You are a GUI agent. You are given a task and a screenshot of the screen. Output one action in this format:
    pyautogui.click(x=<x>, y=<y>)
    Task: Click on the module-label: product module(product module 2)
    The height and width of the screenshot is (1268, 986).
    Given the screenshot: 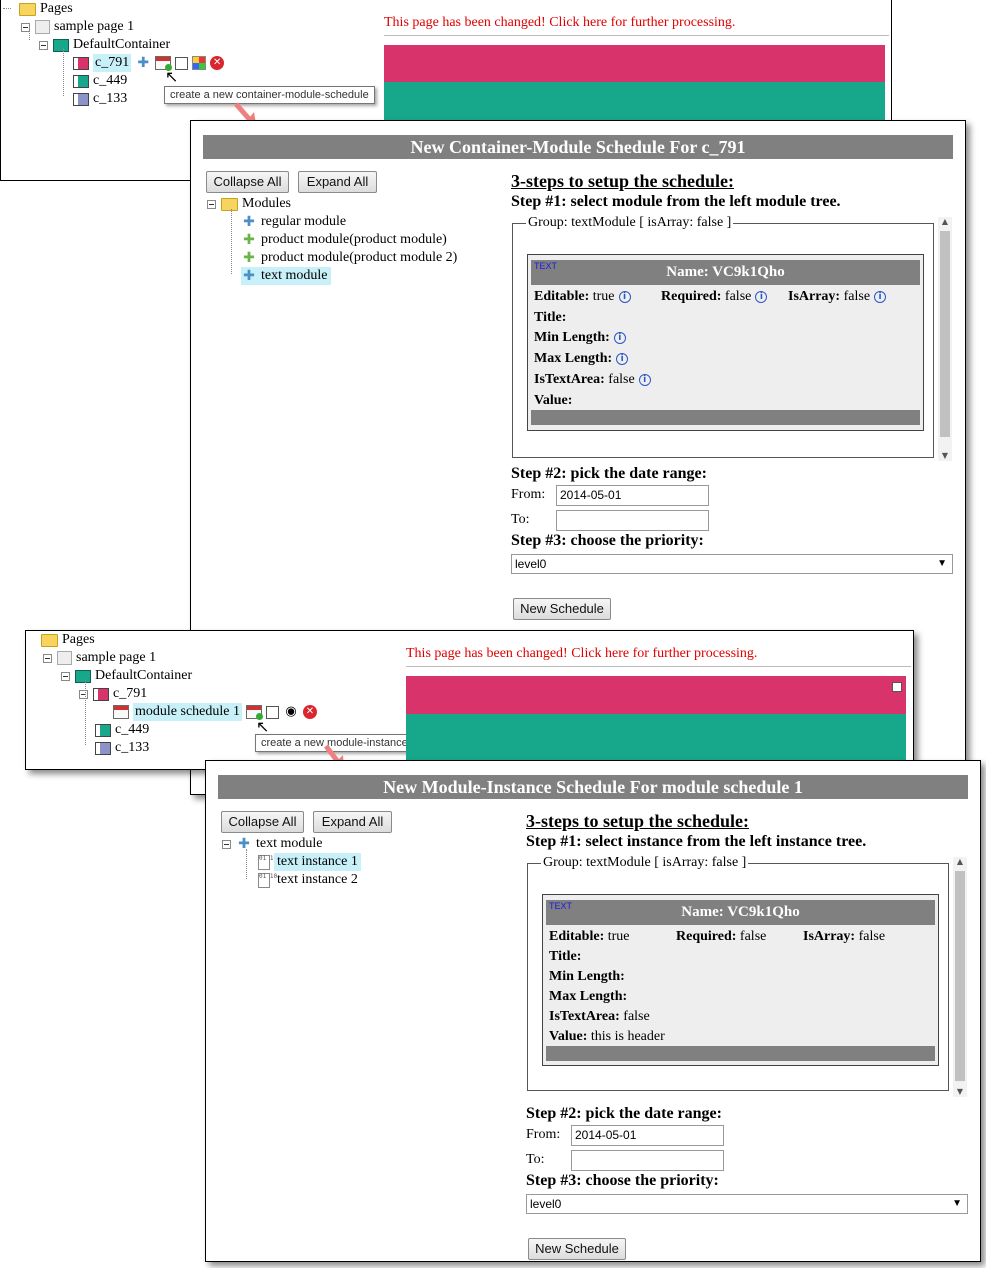 What is the action you would take?
    pyautogui.click(x=359, y=257)
    